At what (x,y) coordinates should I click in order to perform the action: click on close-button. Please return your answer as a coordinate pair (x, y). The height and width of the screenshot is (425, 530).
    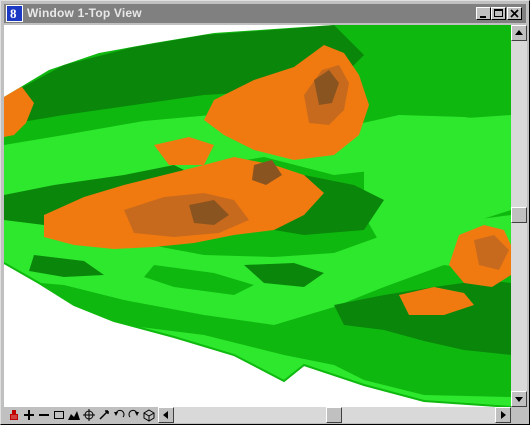
    Looking at the image, I should click on (514, 13).